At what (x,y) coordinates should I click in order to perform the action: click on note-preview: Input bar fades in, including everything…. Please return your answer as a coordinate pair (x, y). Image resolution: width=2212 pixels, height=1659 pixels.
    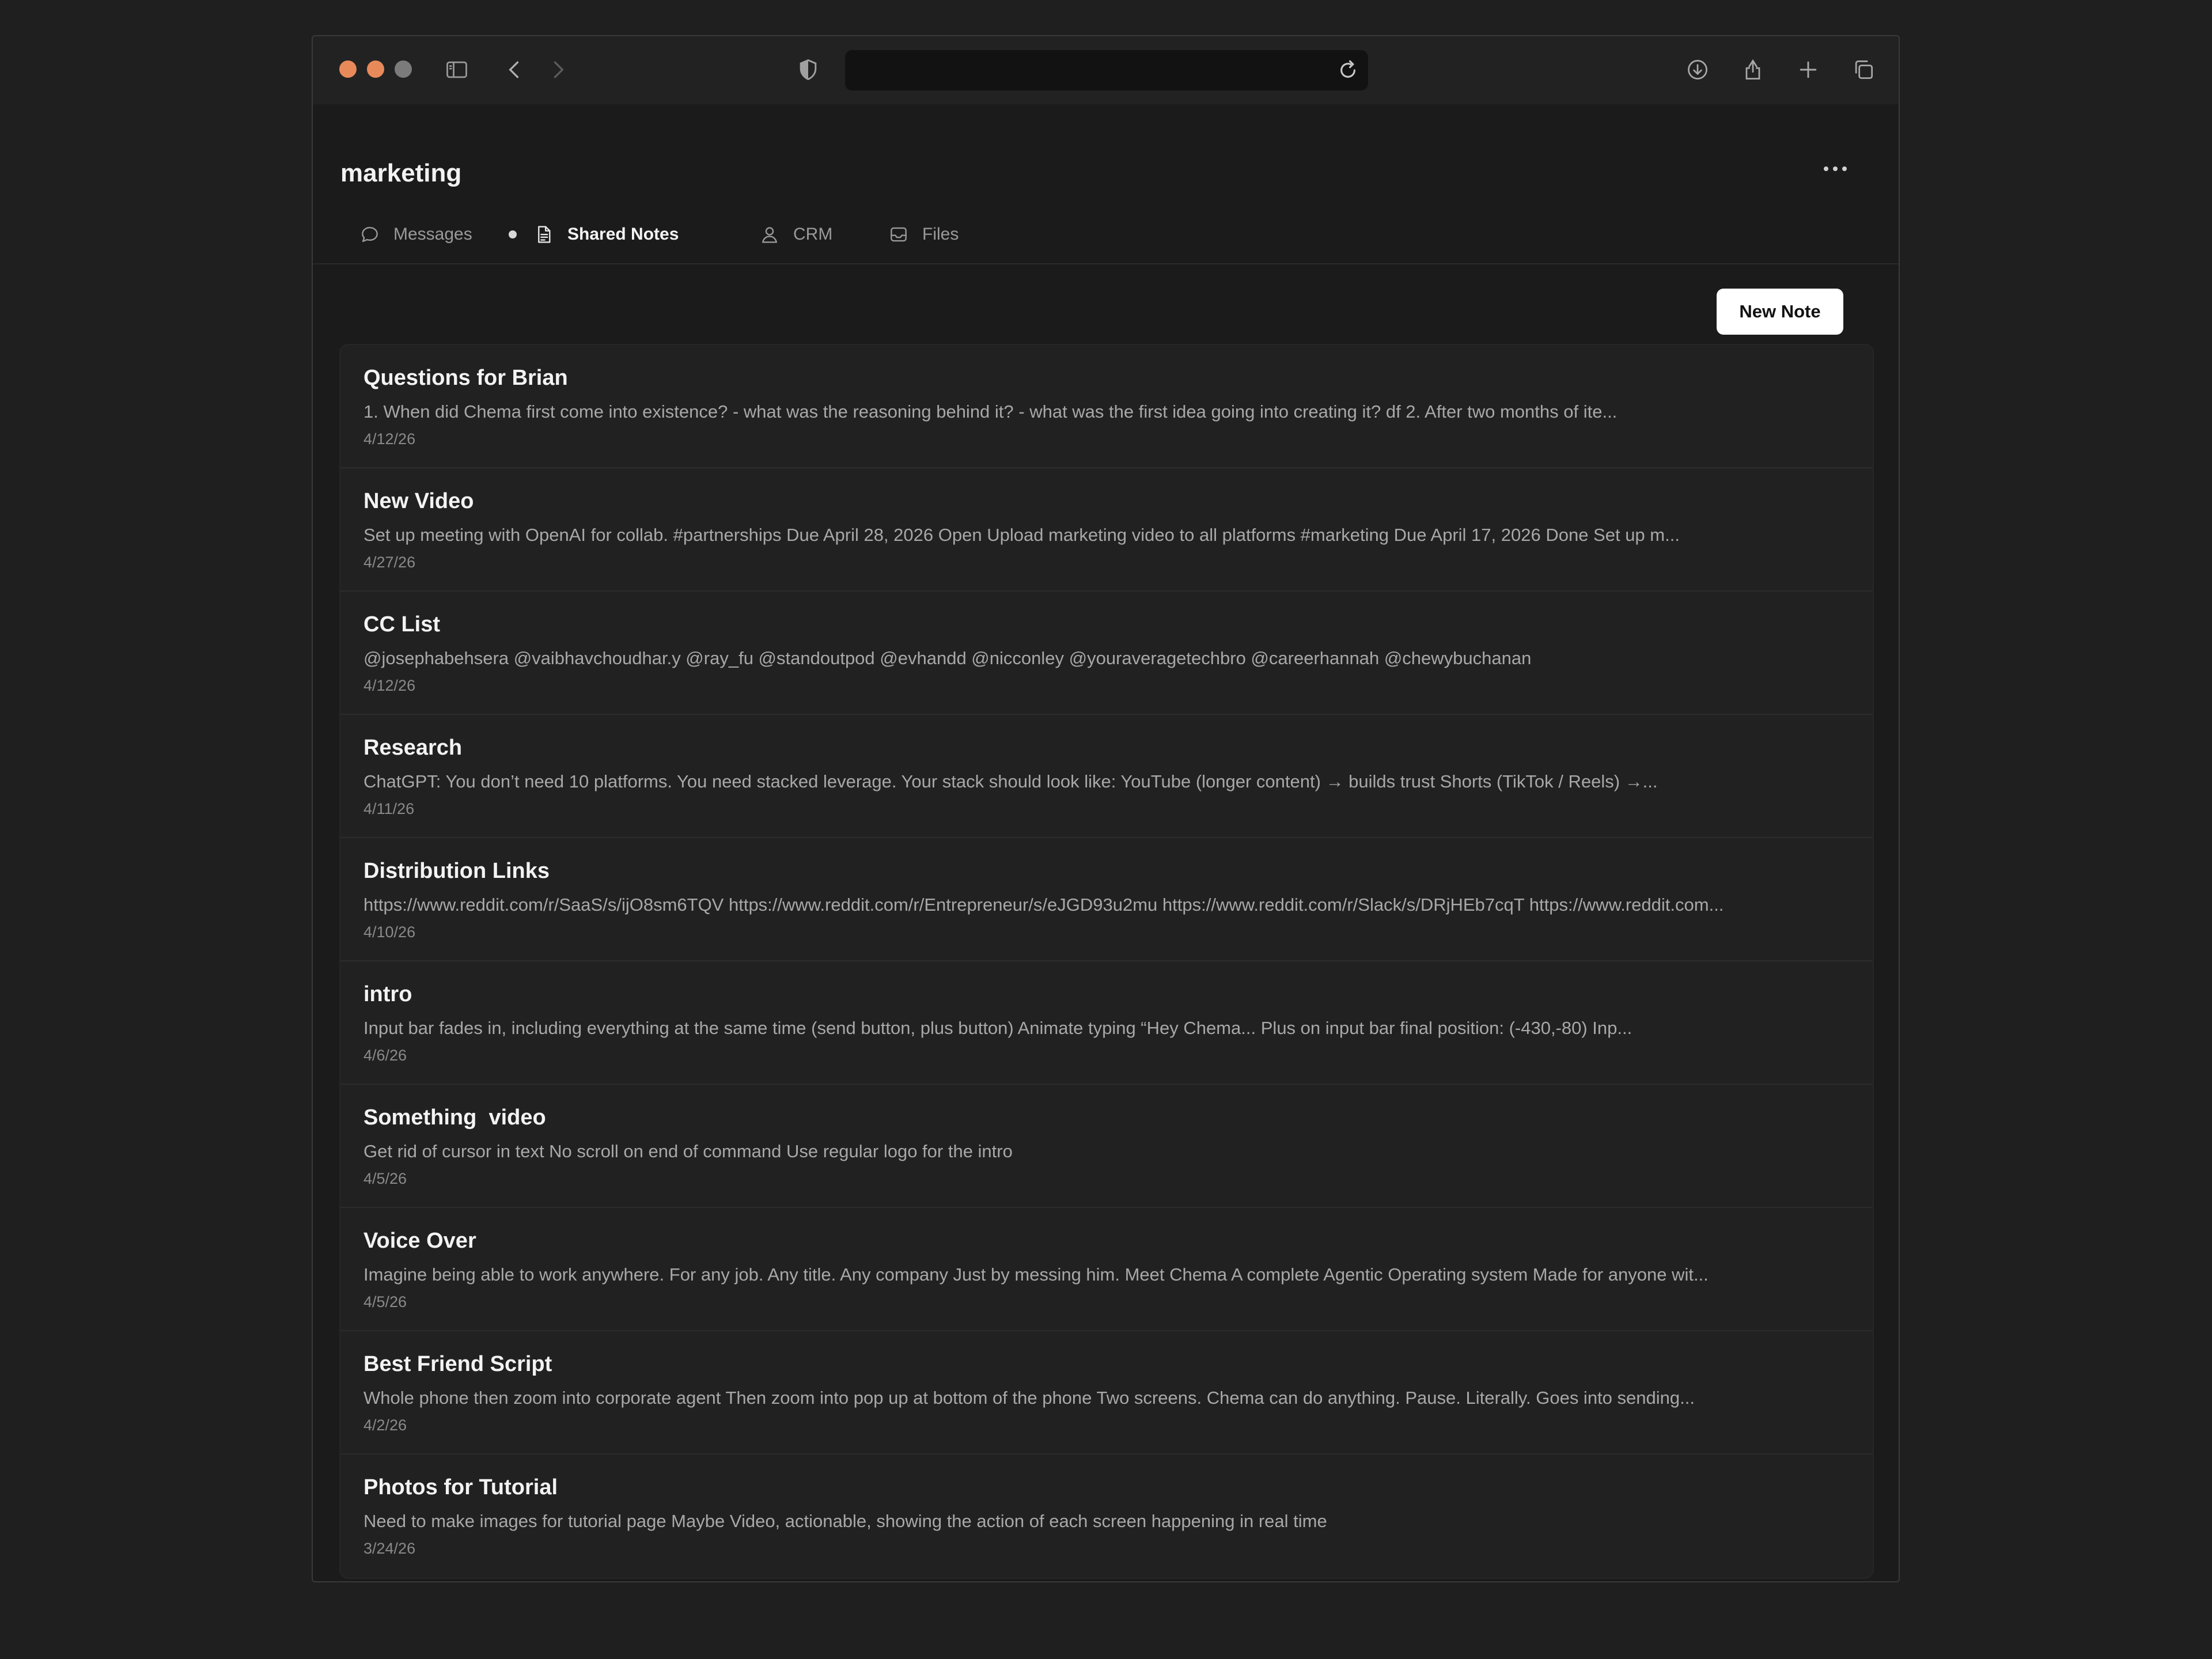
    Looking at the image, I should click on (998, 1028).